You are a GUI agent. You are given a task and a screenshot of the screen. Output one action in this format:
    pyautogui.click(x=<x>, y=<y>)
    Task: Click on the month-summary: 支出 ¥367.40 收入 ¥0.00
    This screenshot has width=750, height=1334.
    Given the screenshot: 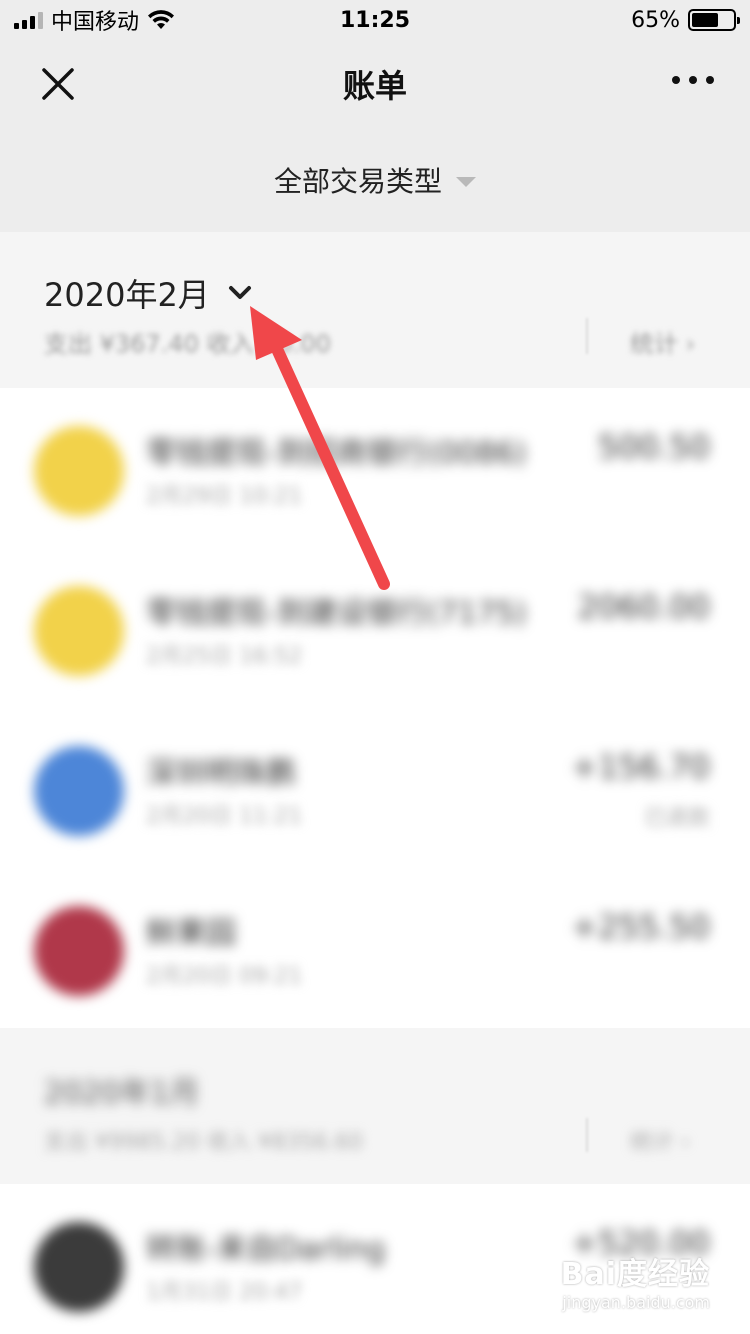 What is the action you would take?
    pyautogui.click(x=187, y=344)
    